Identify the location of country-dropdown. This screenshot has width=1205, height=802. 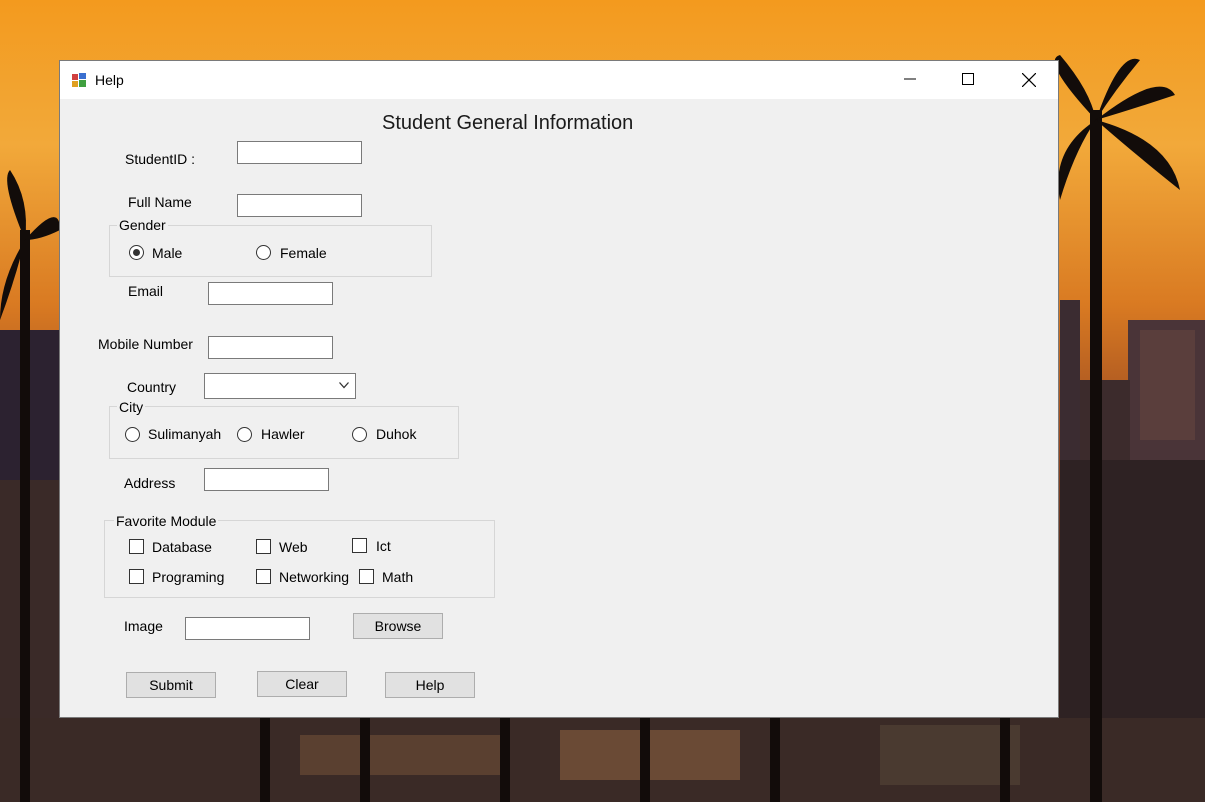
(280, 386).